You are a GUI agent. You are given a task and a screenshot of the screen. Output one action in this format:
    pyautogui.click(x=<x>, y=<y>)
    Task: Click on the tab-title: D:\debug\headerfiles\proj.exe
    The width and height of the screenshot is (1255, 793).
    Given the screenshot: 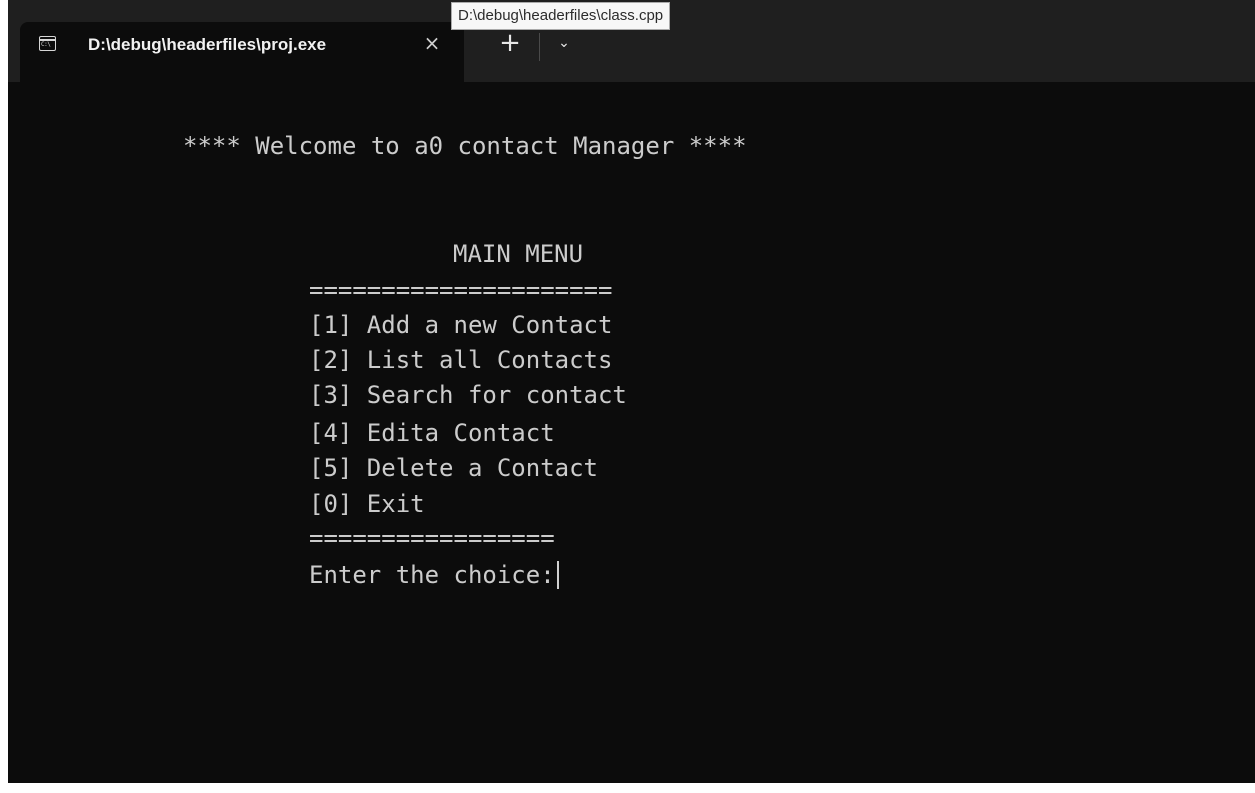 What is the action you would take?
    pyautogui.click(x=207, y=44)
    